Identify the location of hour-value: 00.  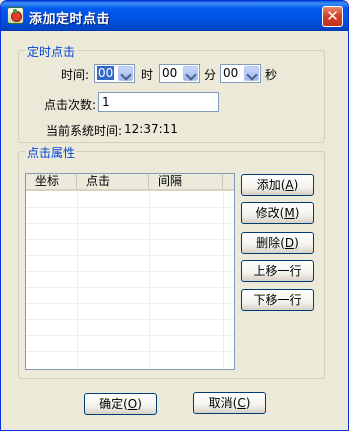
(106, 73).